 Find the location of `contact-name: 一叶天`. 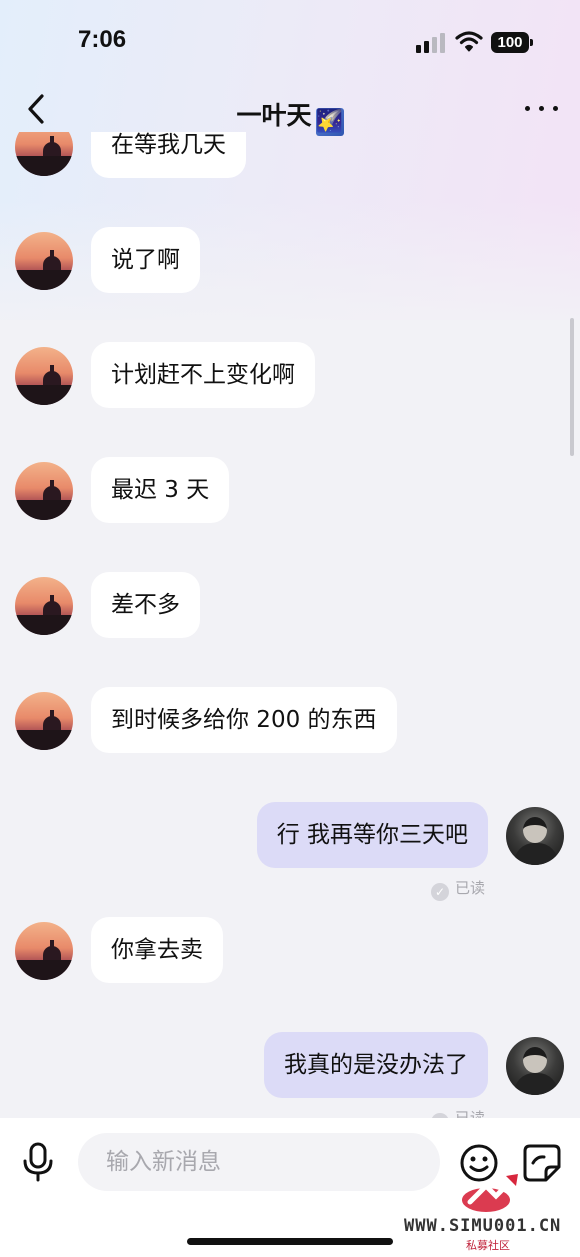

contact-name: 一叶天 is located at coordinates (274, 115).